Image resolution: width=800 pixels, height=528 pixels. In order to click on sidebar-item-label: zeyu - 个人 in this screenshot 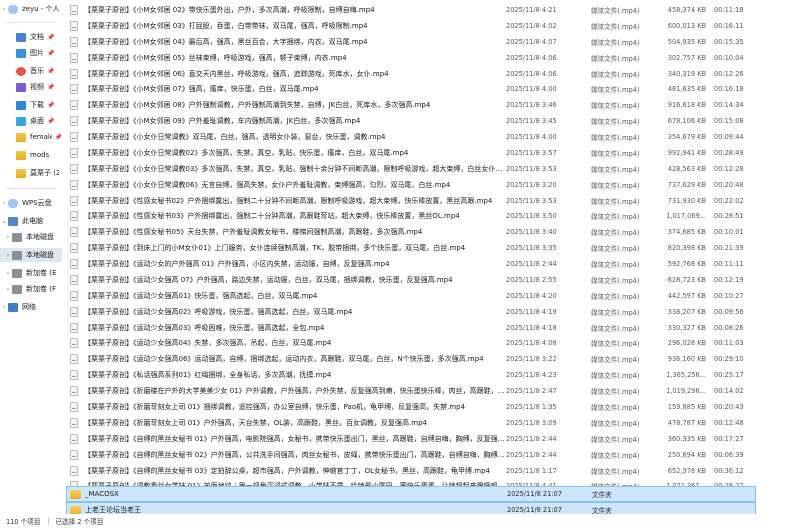, I will do `click(40, 9)`.